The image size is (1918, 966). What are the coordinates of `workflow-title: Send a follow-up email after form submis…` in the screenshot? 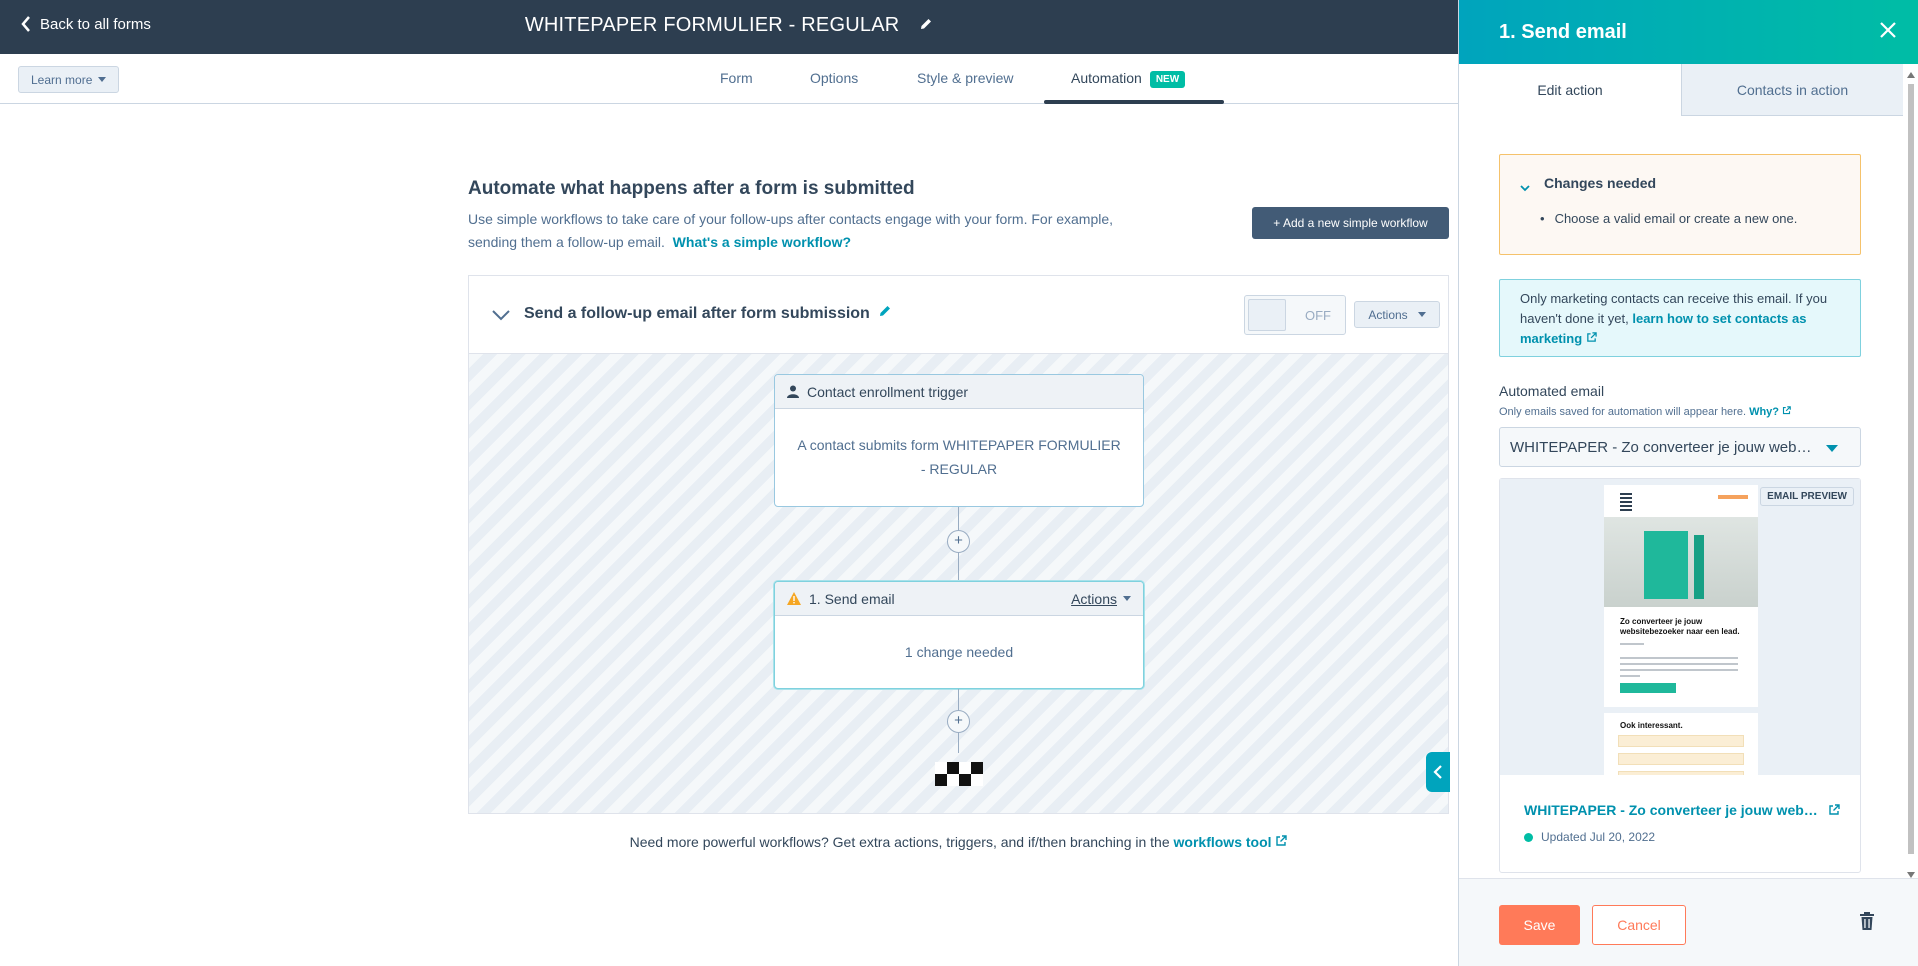 It's located at (697, 313).